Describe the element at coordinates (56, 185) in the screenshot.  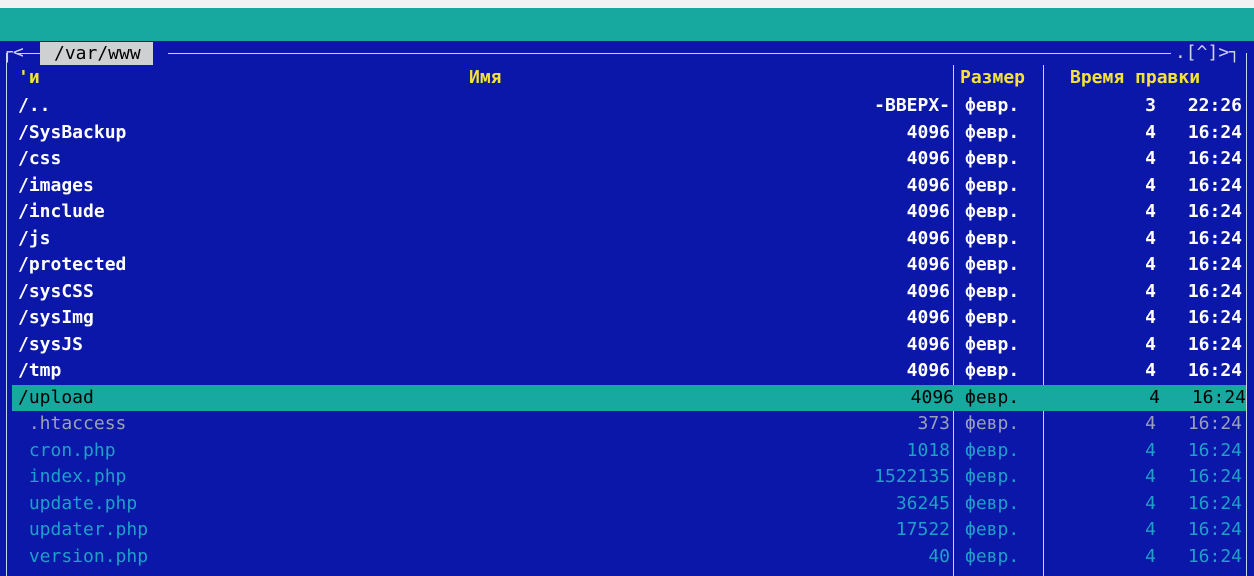
I see `file-name: /images` at that location.